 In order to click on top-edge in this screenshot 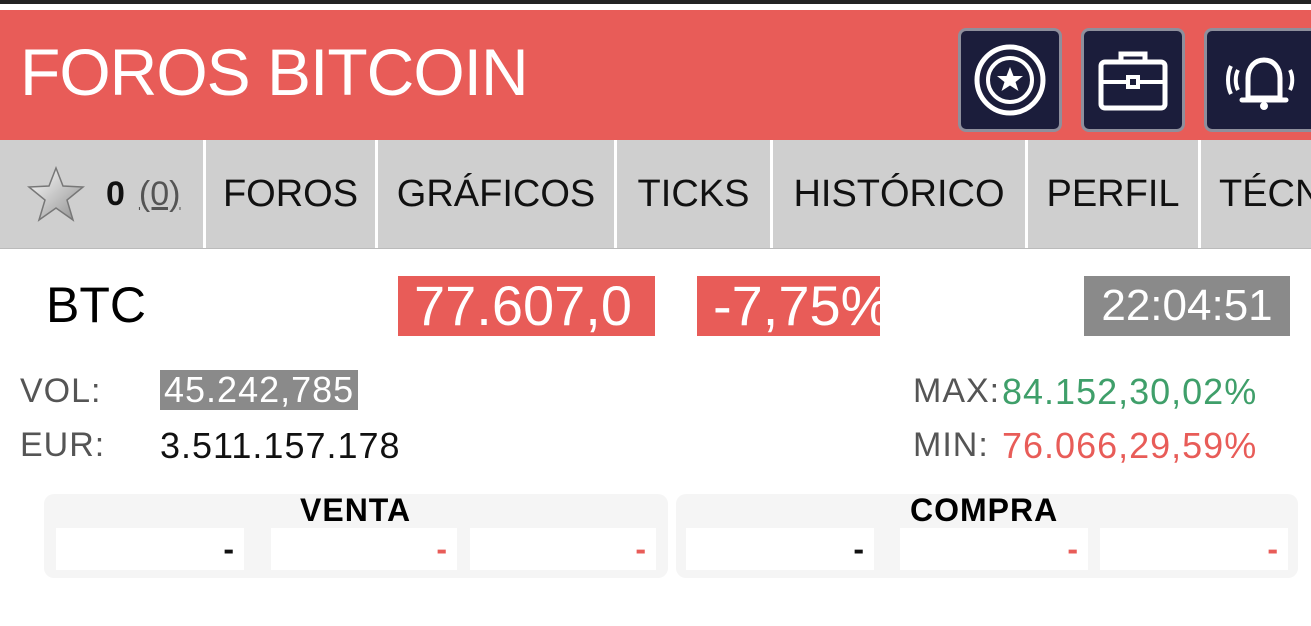, I will do `click(655, 5)`.